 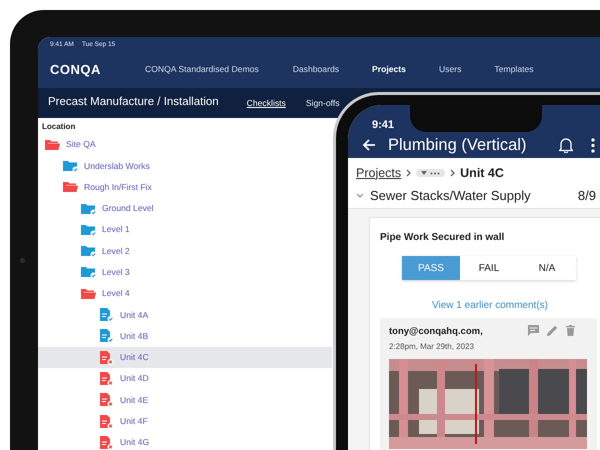 I want to click on nav-link: Templates, so click(x=514, y=69).